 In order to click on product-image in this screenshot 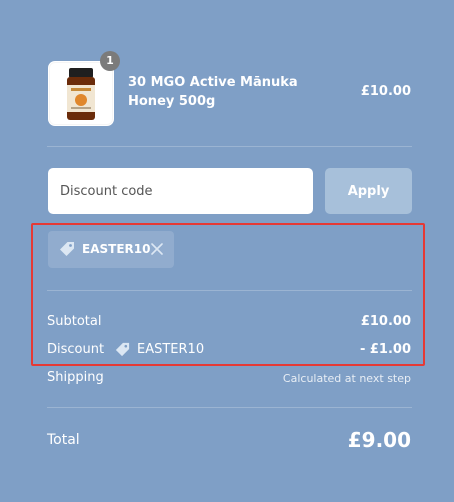, I will do `click(81, 93)`.